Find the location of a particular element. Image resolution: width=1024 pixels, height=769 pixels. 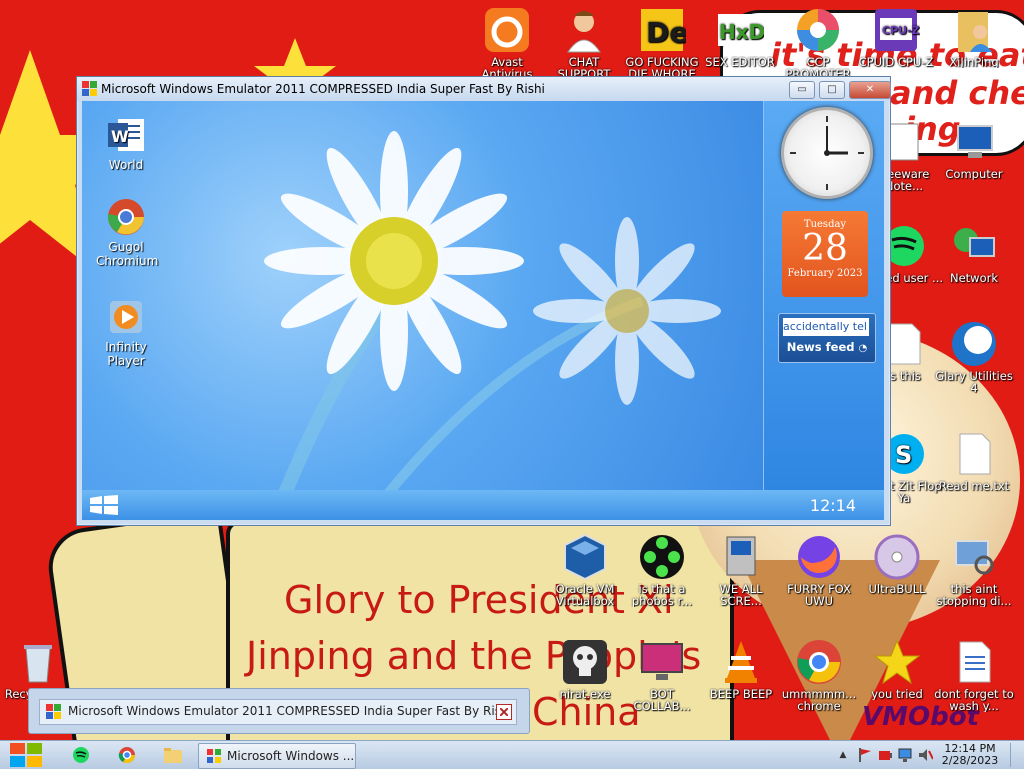

glary-icon is located at coordinates (974, 344).